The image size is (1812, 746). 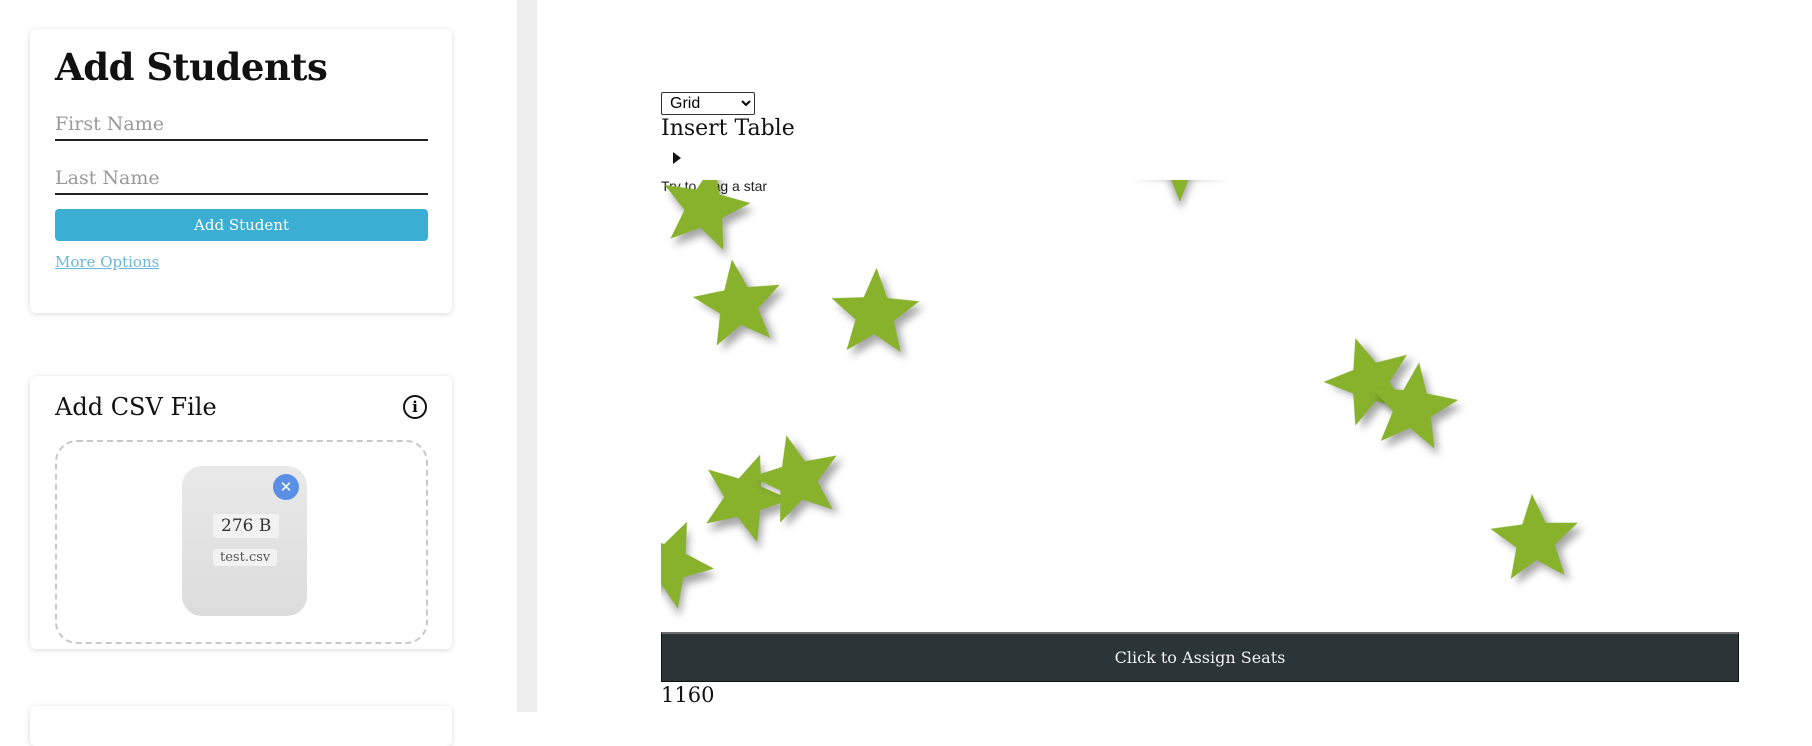 What do you see at coordinates (415, 407) in the screenshot?
I see `info-icon: i` at bounding box center [415, 407].